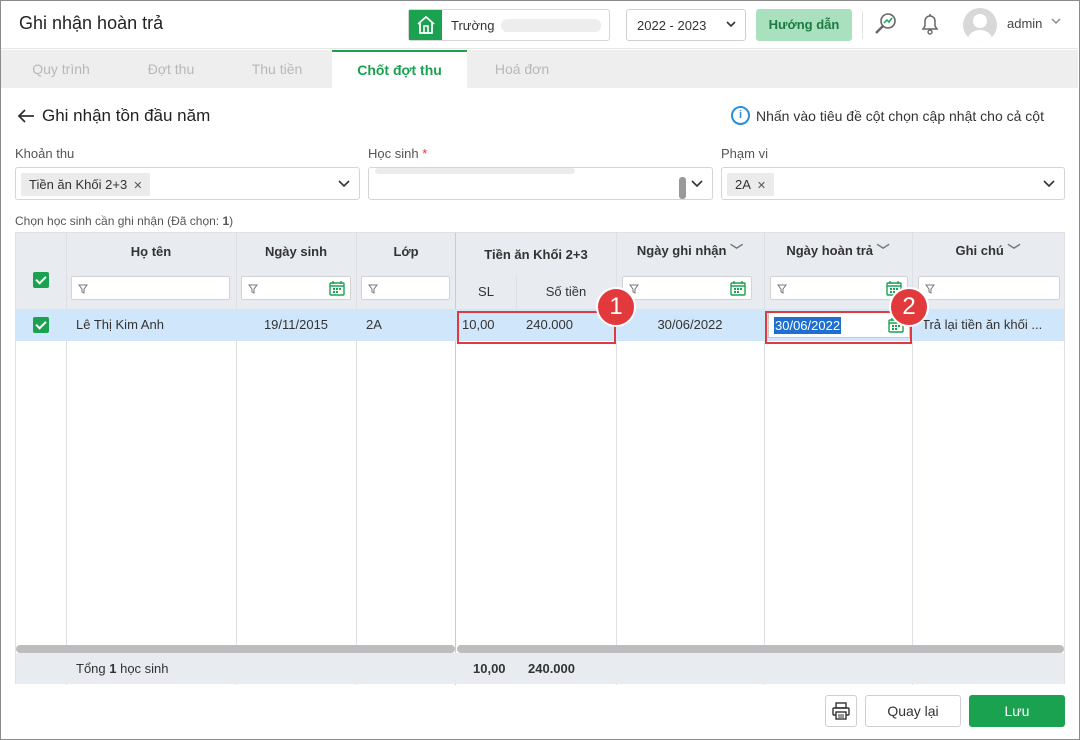 Image resolution: width=1080 pixels, height=740 pixels. I want to click on back-link: Ghi nhận tồn đầu năm, so click(113, 116).